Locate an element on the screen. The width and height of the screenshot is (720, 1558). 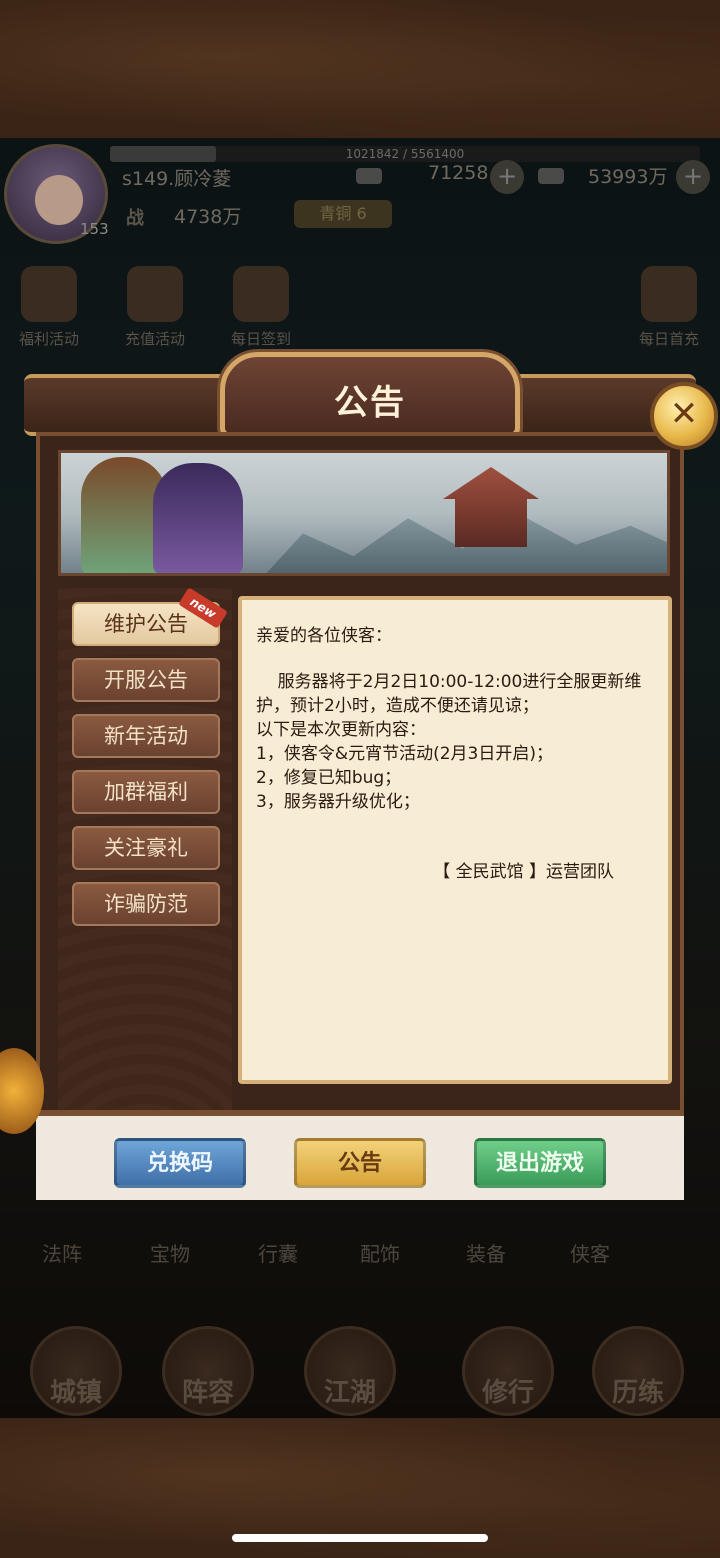
avatar-face is located at coordinates (59, 200).